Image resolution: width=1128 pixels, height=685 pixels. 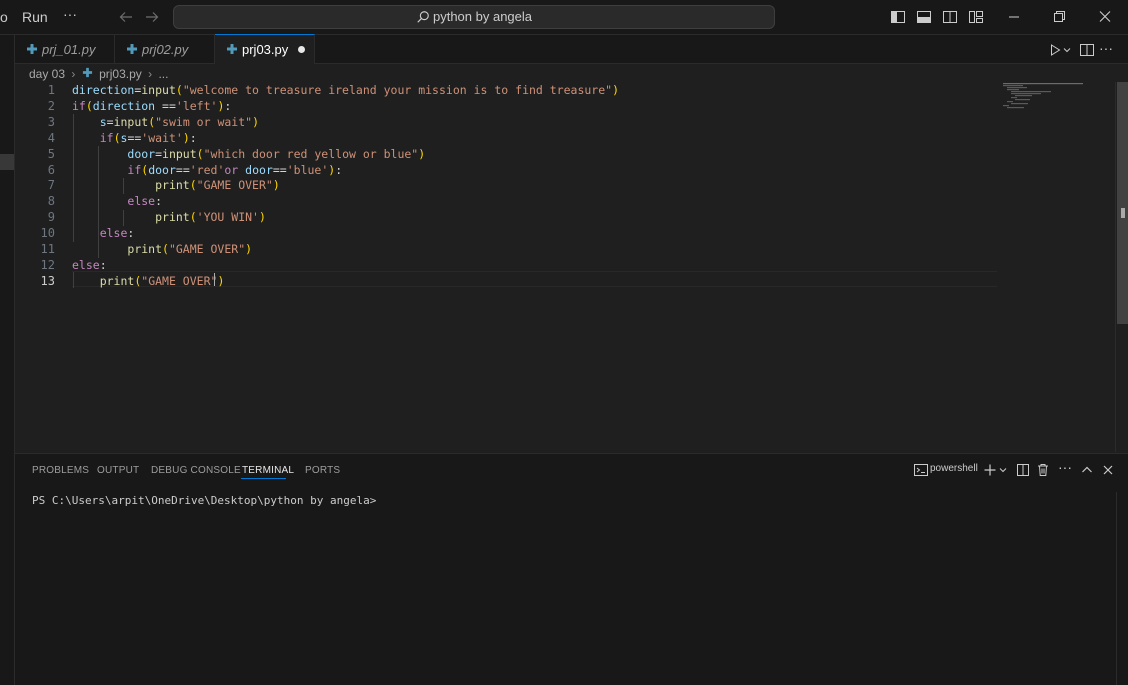 I want to click on toggle-secondary-sidebar-icon, so click(x=950, y=17).